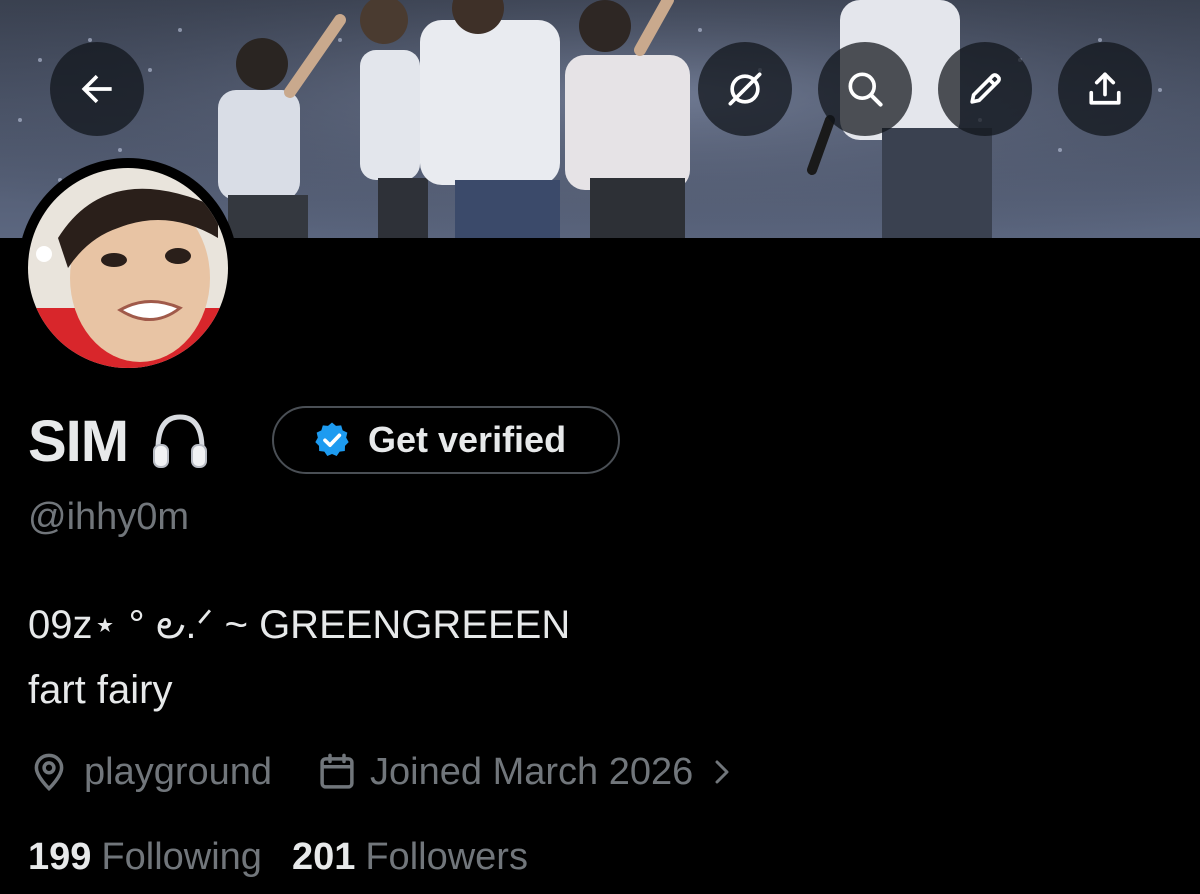 Image resolution: width=1200 pixels, height=894 pixels. What do you see at coordinates (181, 857) in the screenshot?
I see `following-label: Following` at bounding box center [181, 857].